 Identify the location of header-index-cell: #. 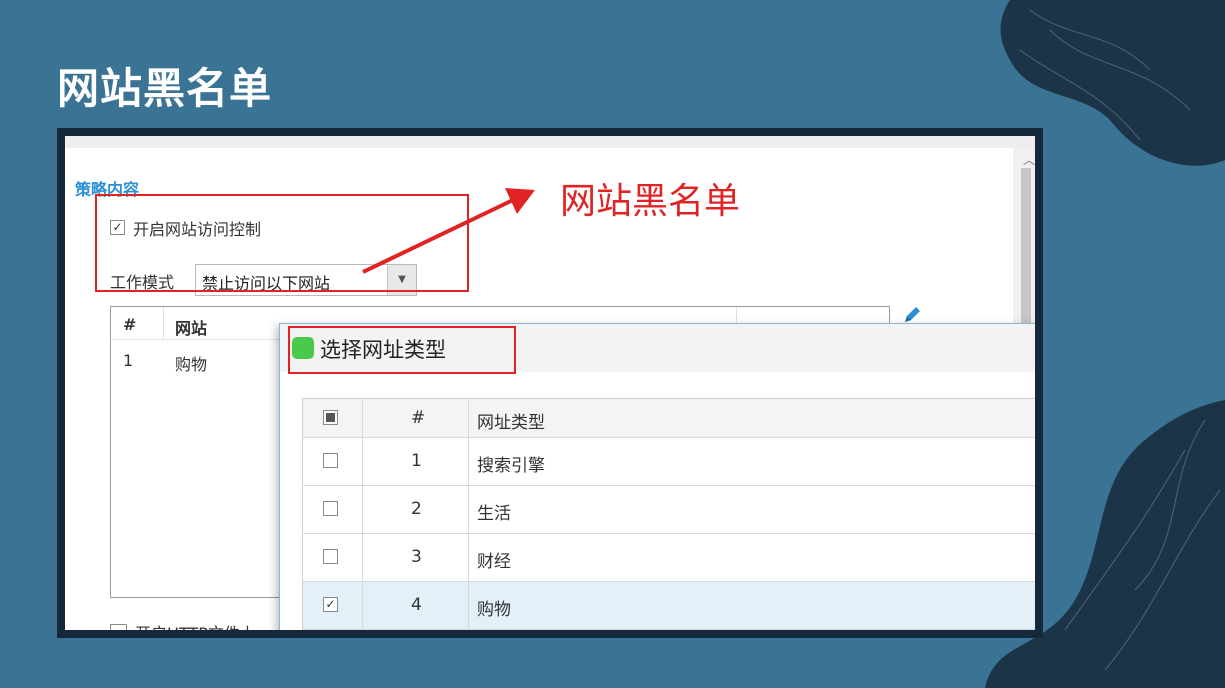
(416, 418).